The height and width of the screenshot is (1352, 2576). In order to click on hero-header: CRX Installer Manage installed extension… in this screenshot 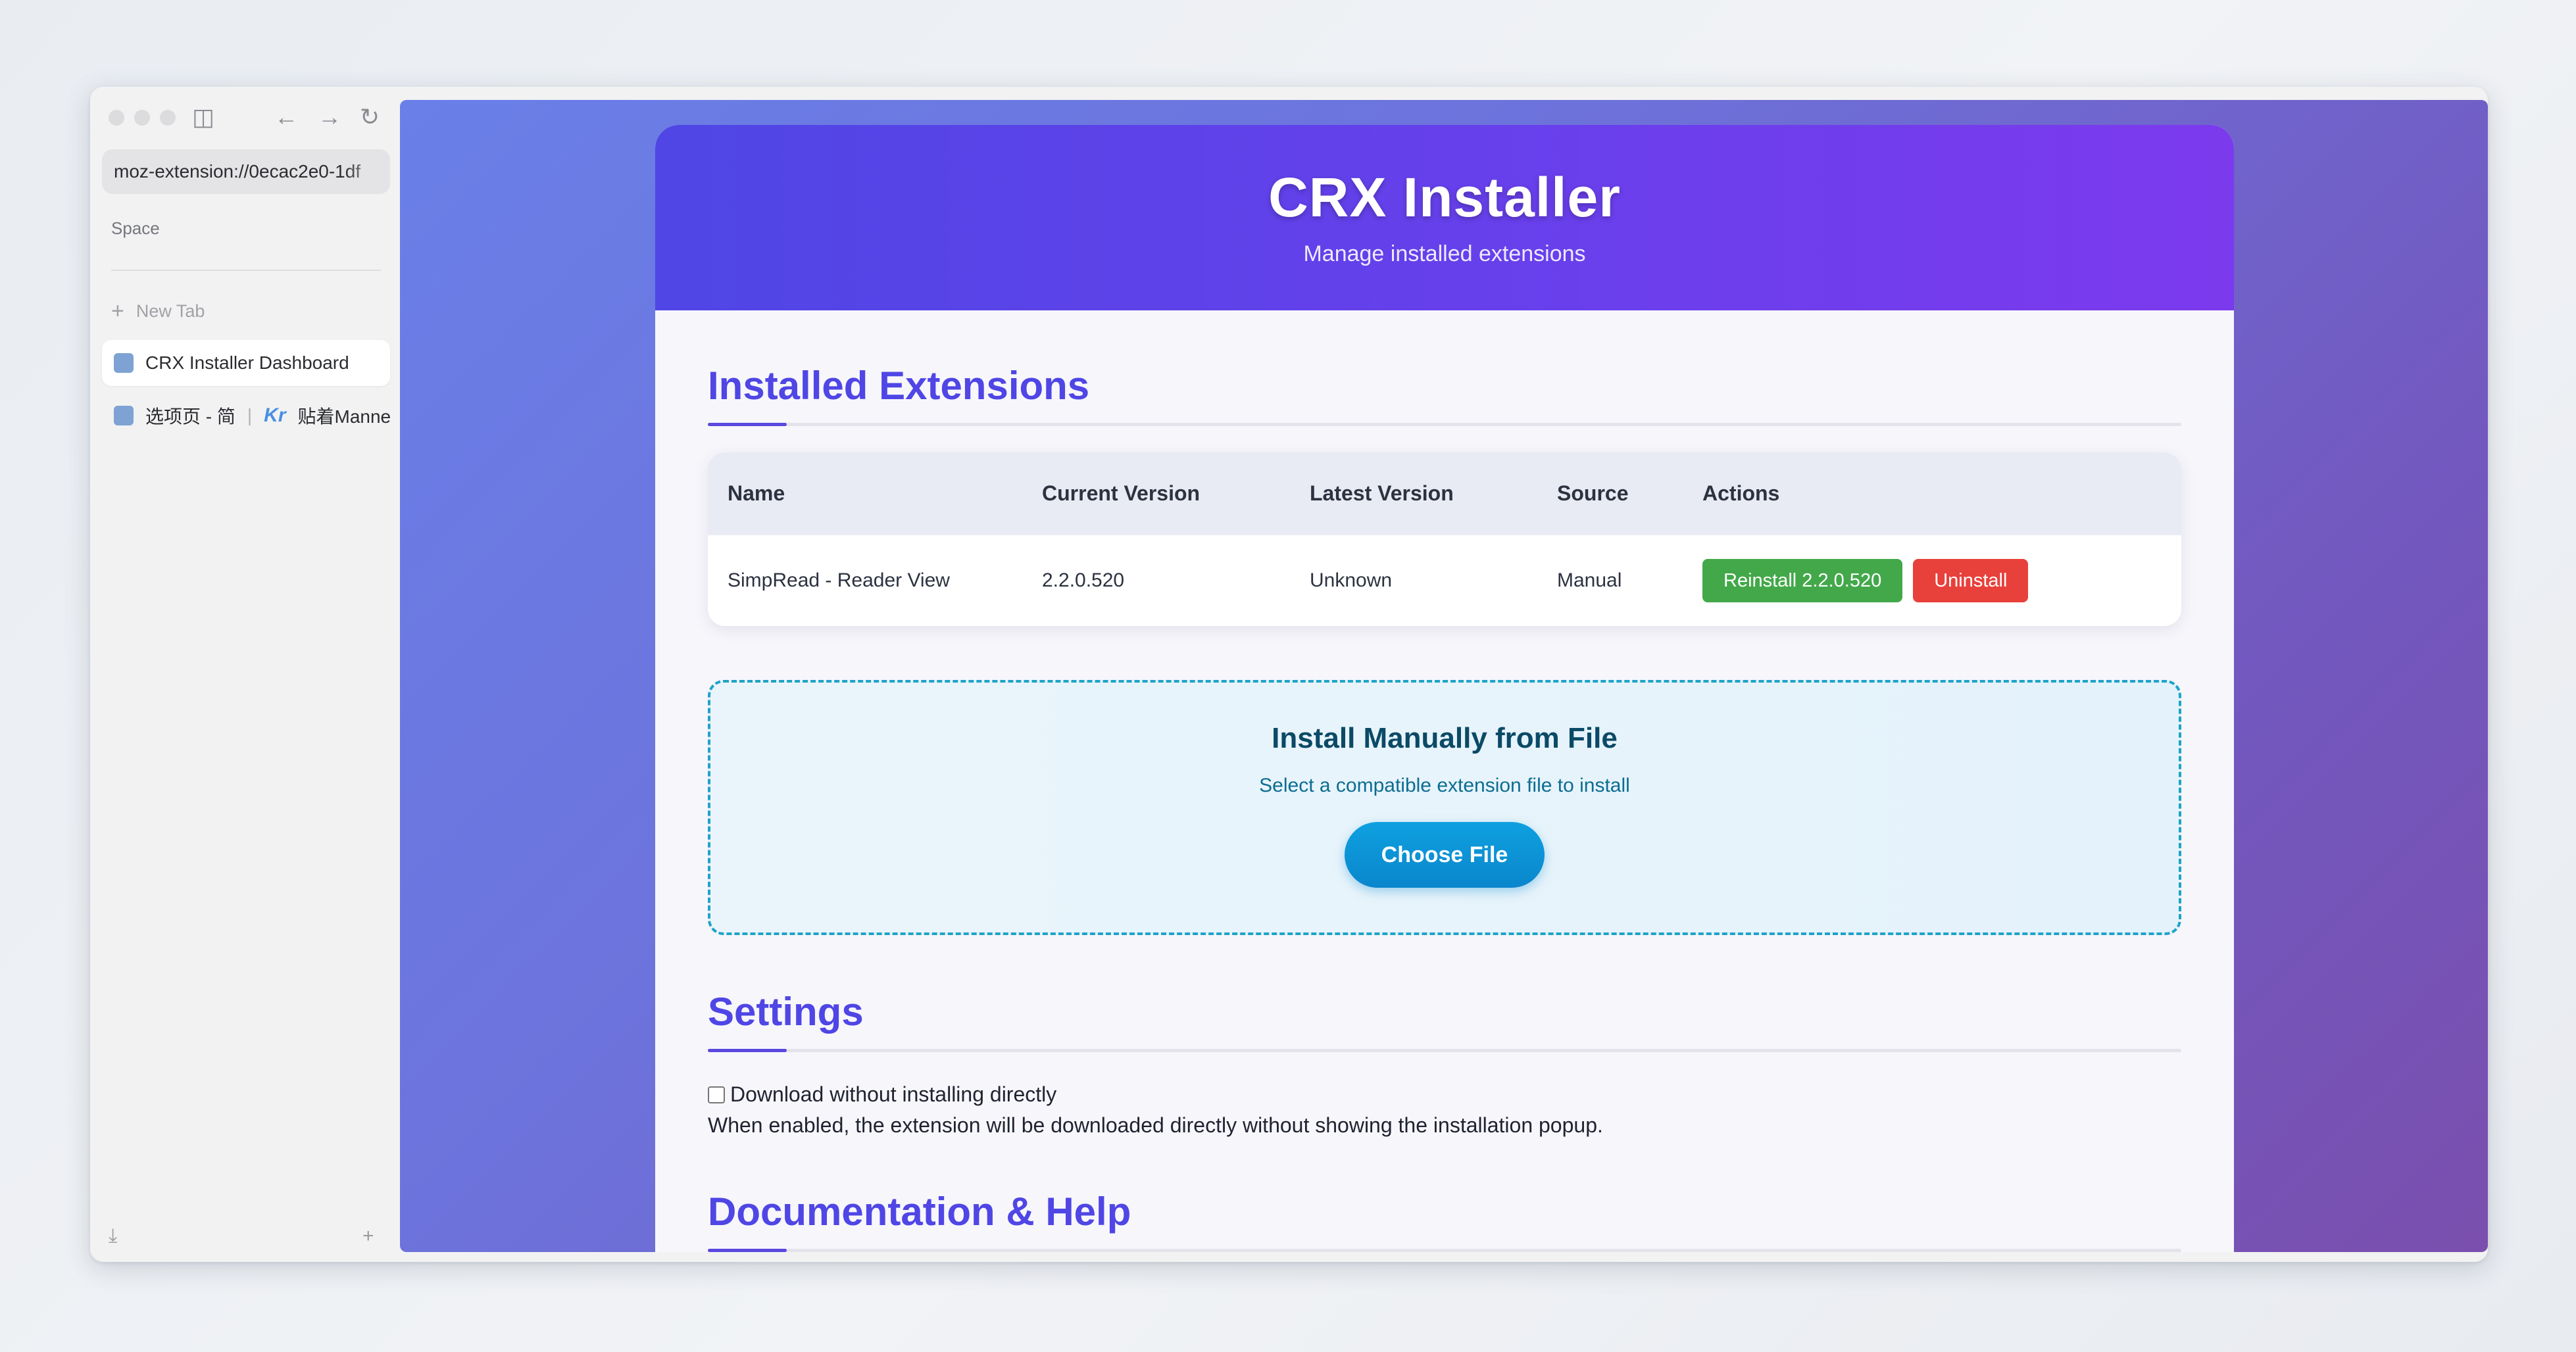, I will do `click(1444, 217)`.